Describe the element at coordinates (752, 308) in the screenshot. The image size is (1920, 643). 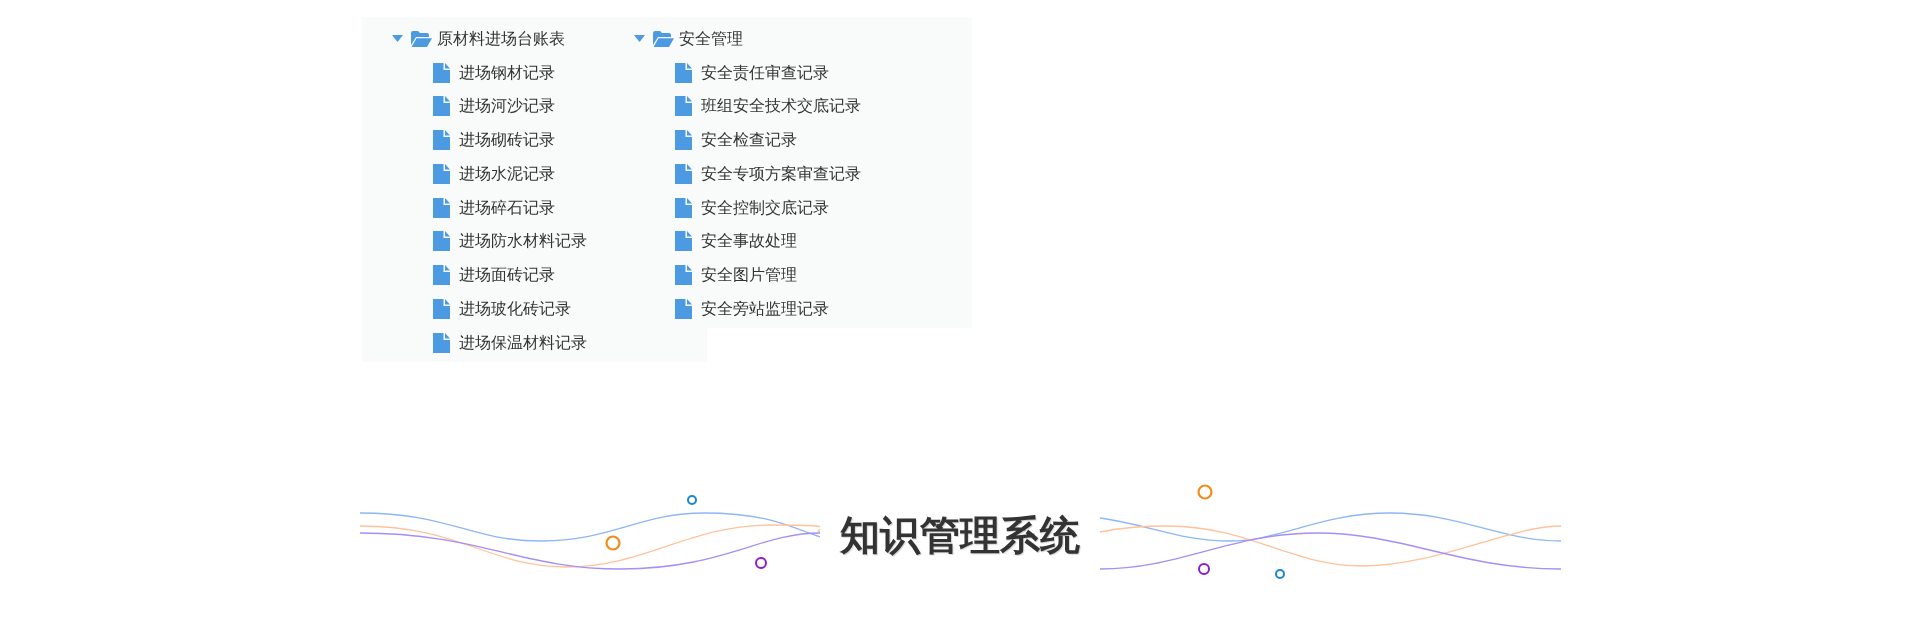
I see `tree-item: 安全旁站监理记录` at that location.